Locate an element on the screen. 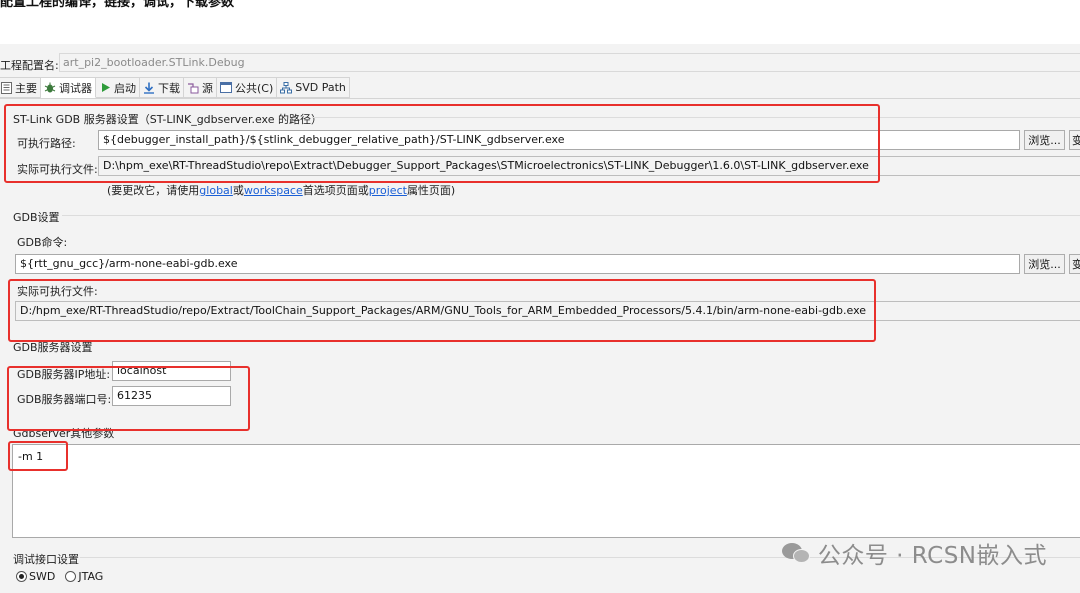 The width and height of the screenshot is (1080, 593). main-tab-icon is located at coordinates (6, 87).